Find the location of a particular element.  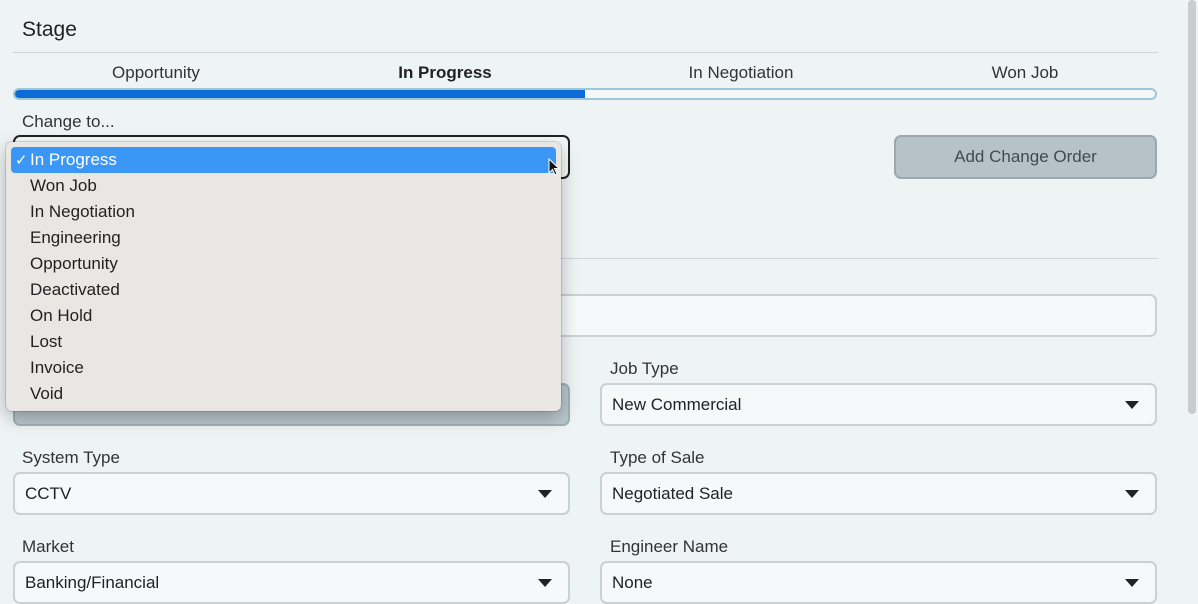

market-select: Banking/Financial is located at coordinates (291, 582).